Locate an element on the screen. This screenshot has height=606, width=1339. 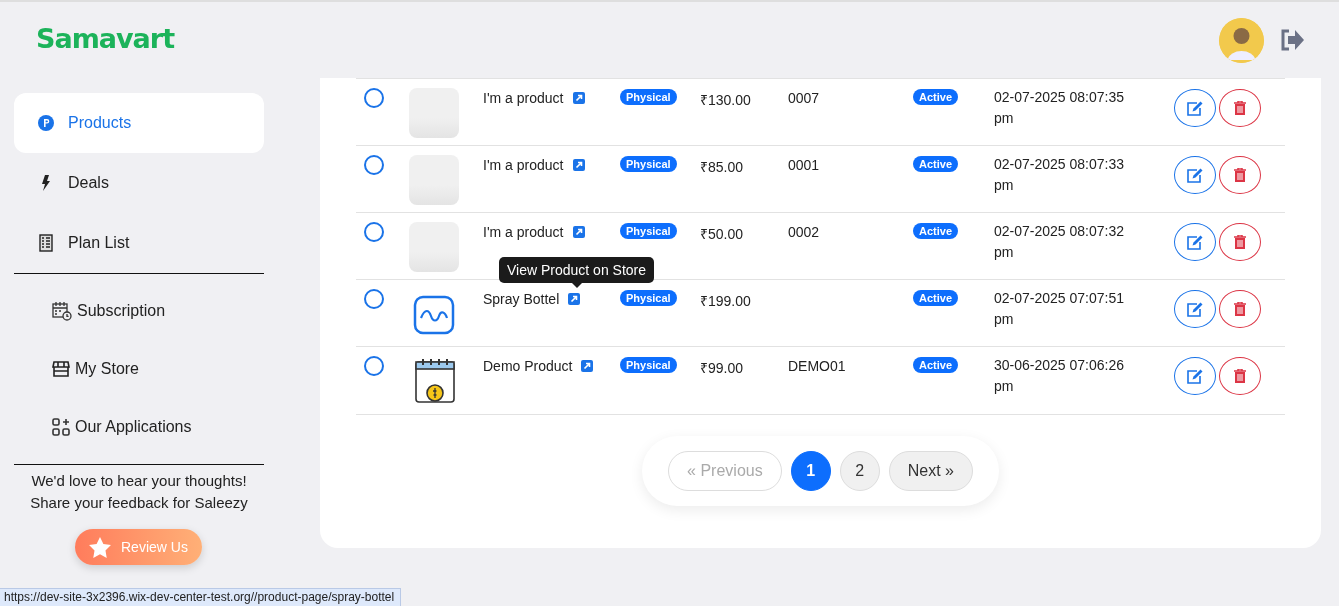
star-icon is located at coordinates (100, 547).